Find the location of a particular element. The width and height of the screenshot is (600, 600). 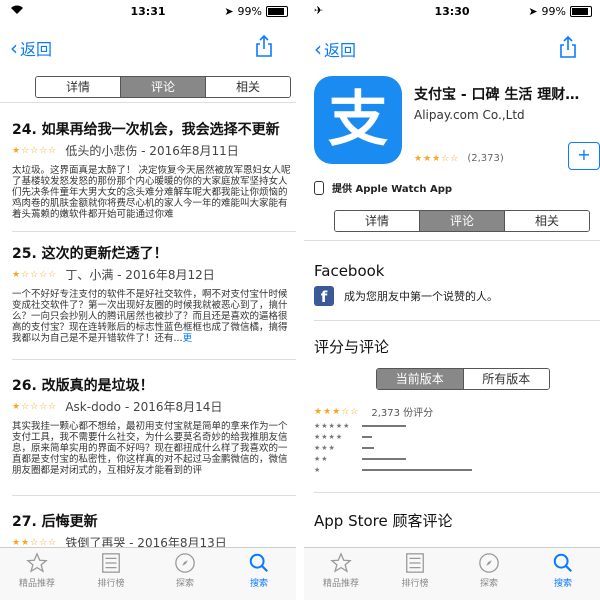

status-bar: 13:31 ➤ 99% is located at coordinates (148, 11).